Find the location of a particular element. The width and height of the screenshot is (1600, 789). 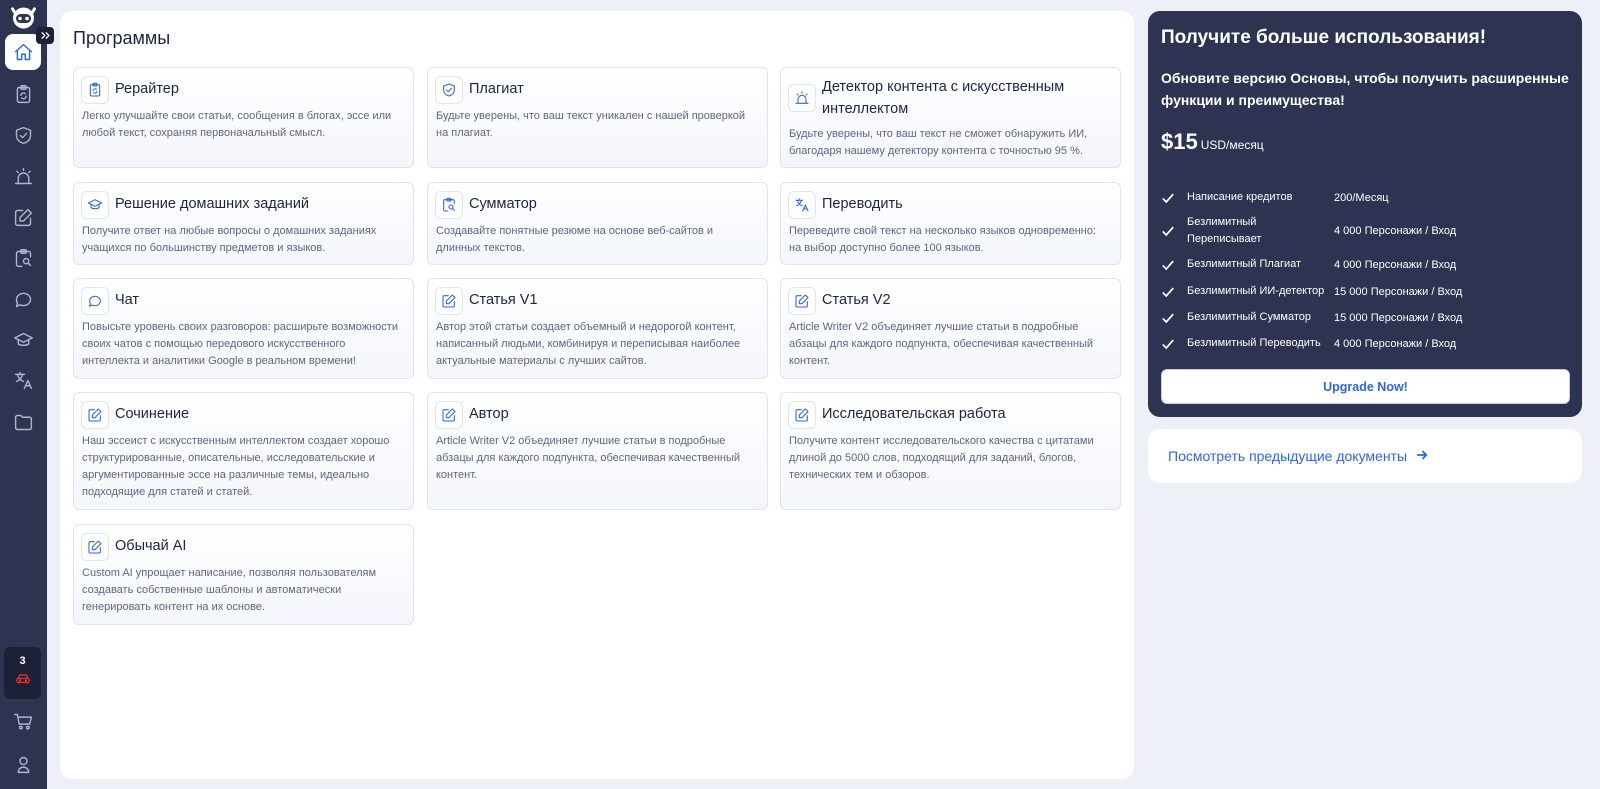

sidebar-item-cart is located at coordinates (23, 721).